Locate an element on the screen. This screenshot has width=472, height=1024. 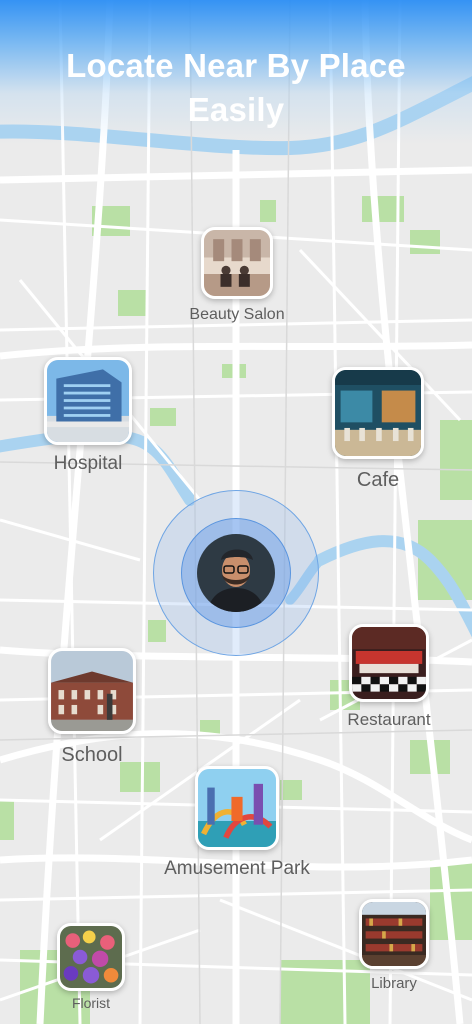
user-avatar-image is located at coordinates (236, 573).